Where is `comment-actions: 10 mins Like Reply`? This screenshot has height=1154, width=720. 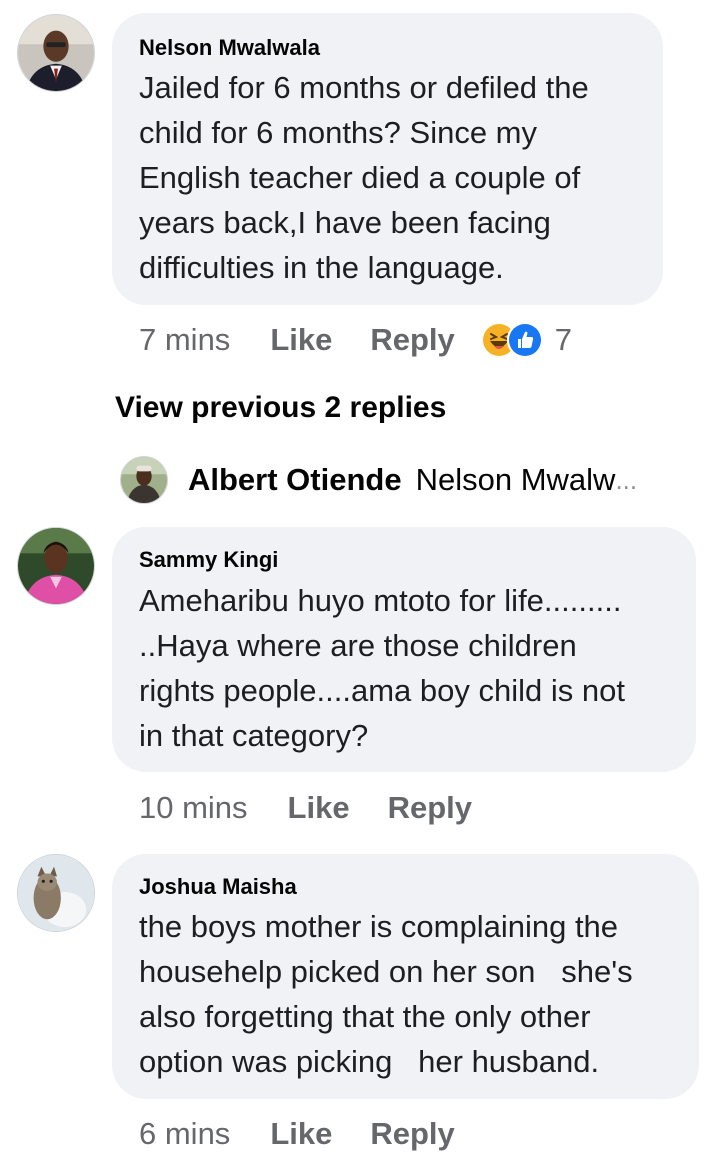 comment-actions: 10 mins Like Reply is located at coordinates (305, 808).